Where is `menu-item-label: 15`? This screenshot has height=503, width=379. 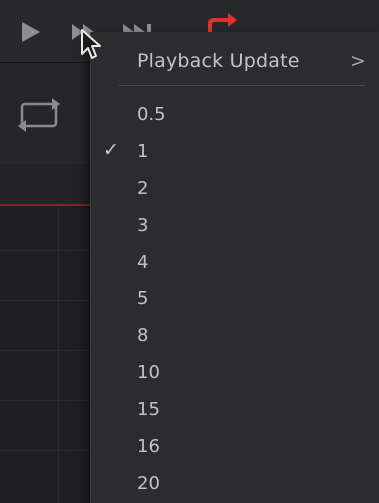
menu-item-label: 15 is located at coordinates (148, 410).